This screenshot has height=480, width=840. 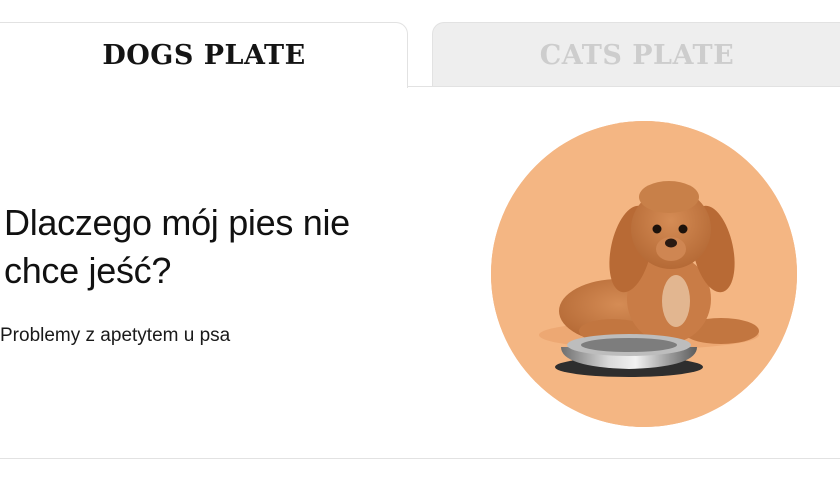 I want to click on article-headline: Dlaczego mój pies nie chce jeść?, so click(x=219, y=247).